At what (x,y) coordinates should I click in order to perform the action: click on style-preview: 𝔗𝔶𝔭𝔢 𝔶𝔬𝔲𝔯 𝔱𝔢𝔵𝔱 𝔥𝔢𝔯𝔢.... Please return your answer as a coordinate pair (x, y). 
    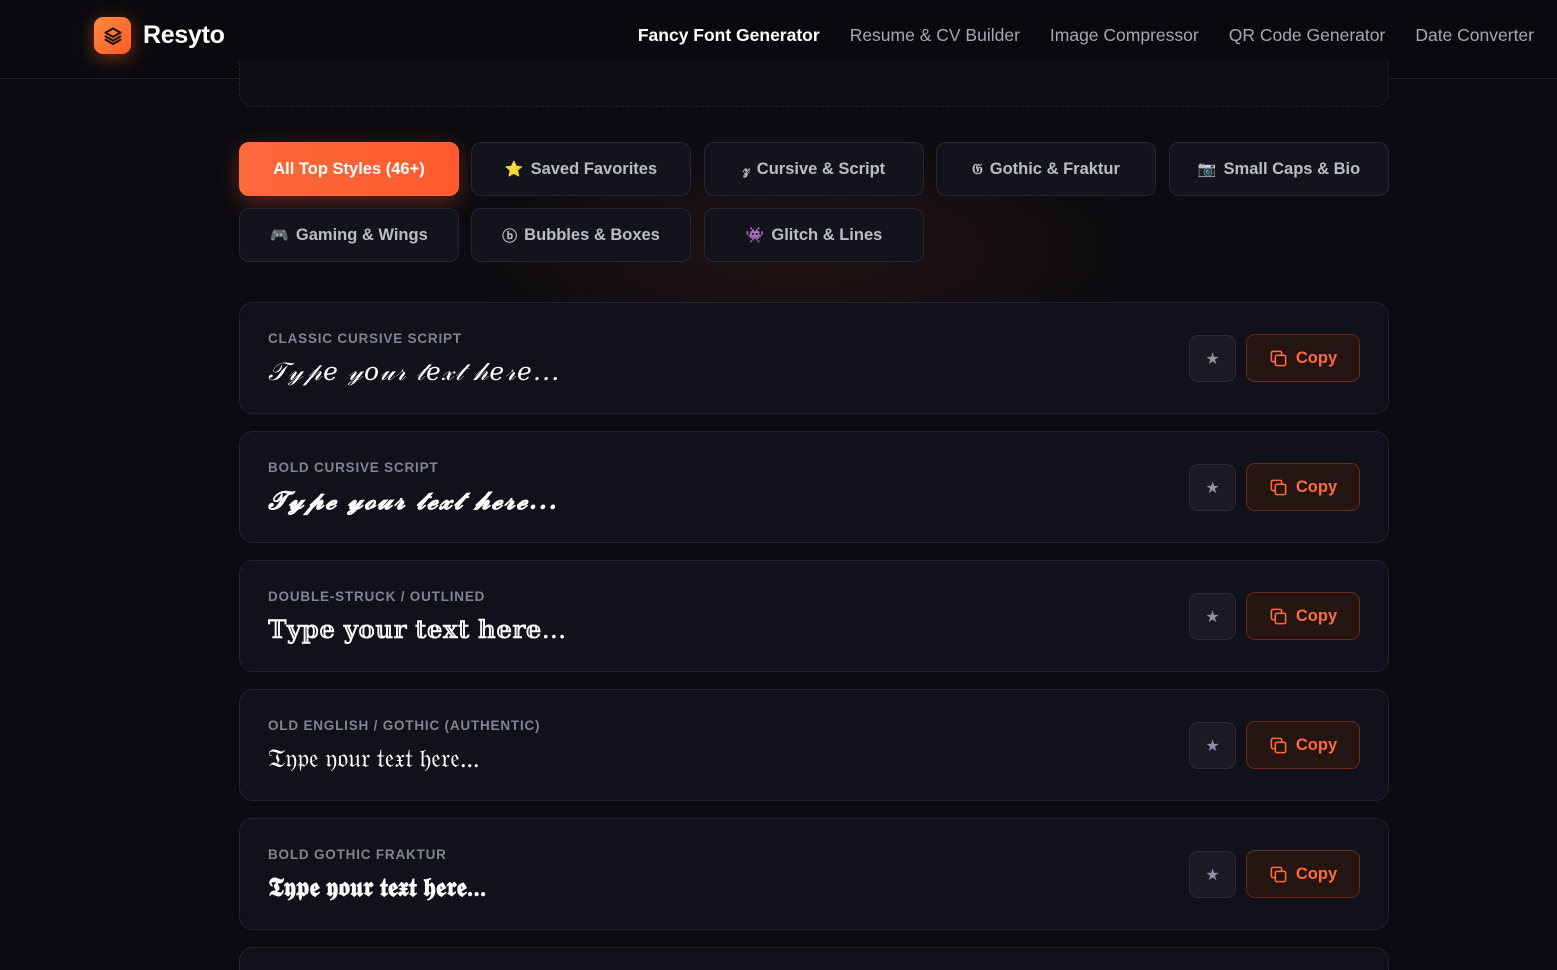
    Looking at the image, I should click on (374, 758).